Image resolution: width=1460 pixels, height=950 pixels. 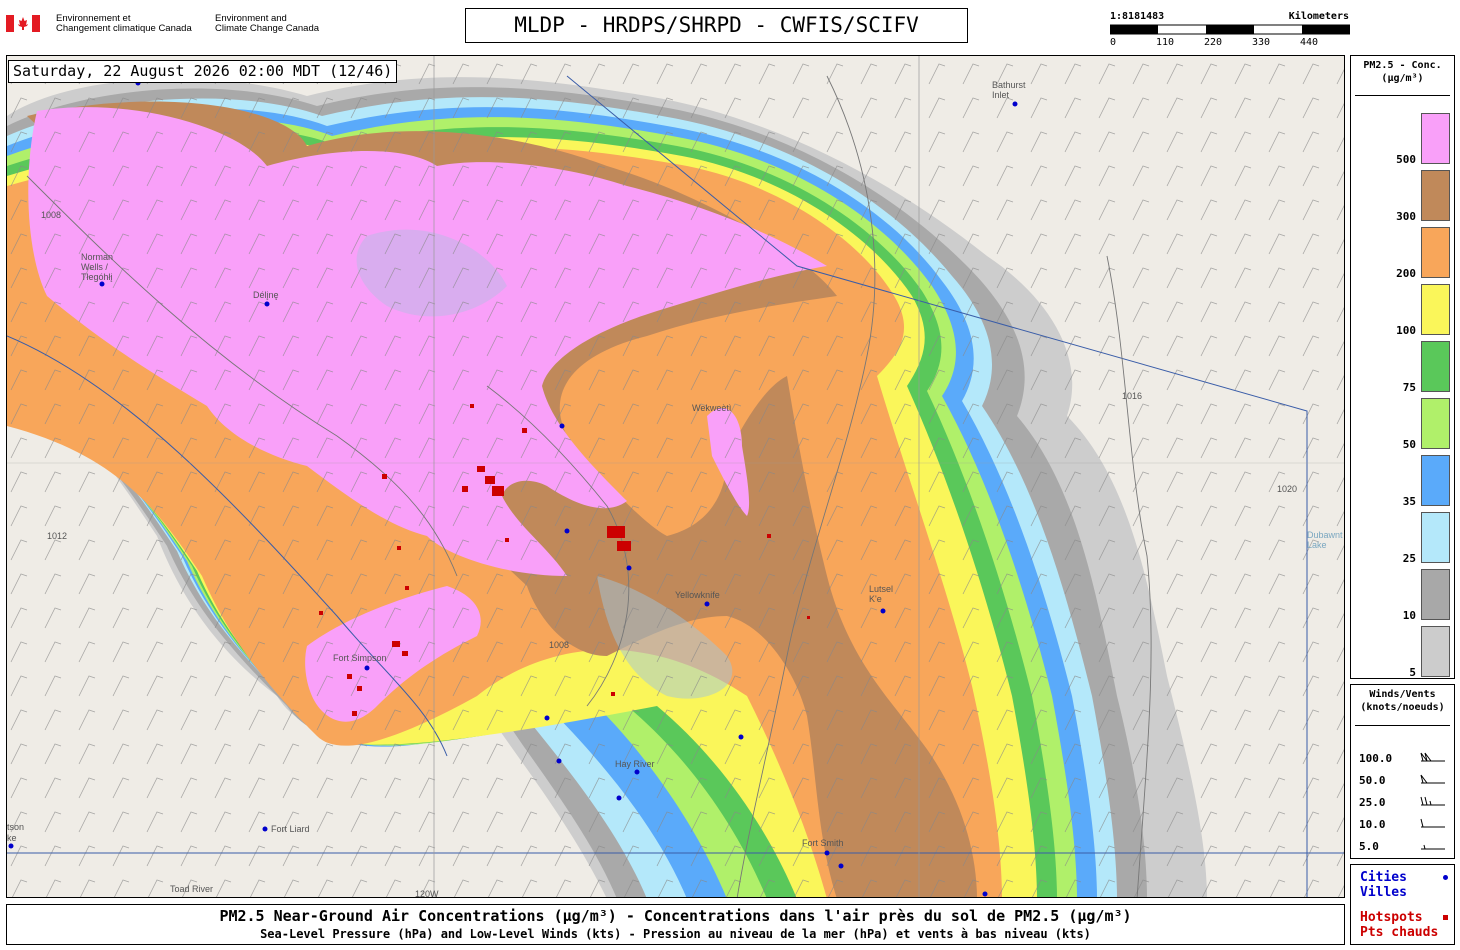 What do you see at coordinates (1402, 78) in the screenshot?
I see `legend-unit: (µg/m³)` at bounding box center [1402, 78].